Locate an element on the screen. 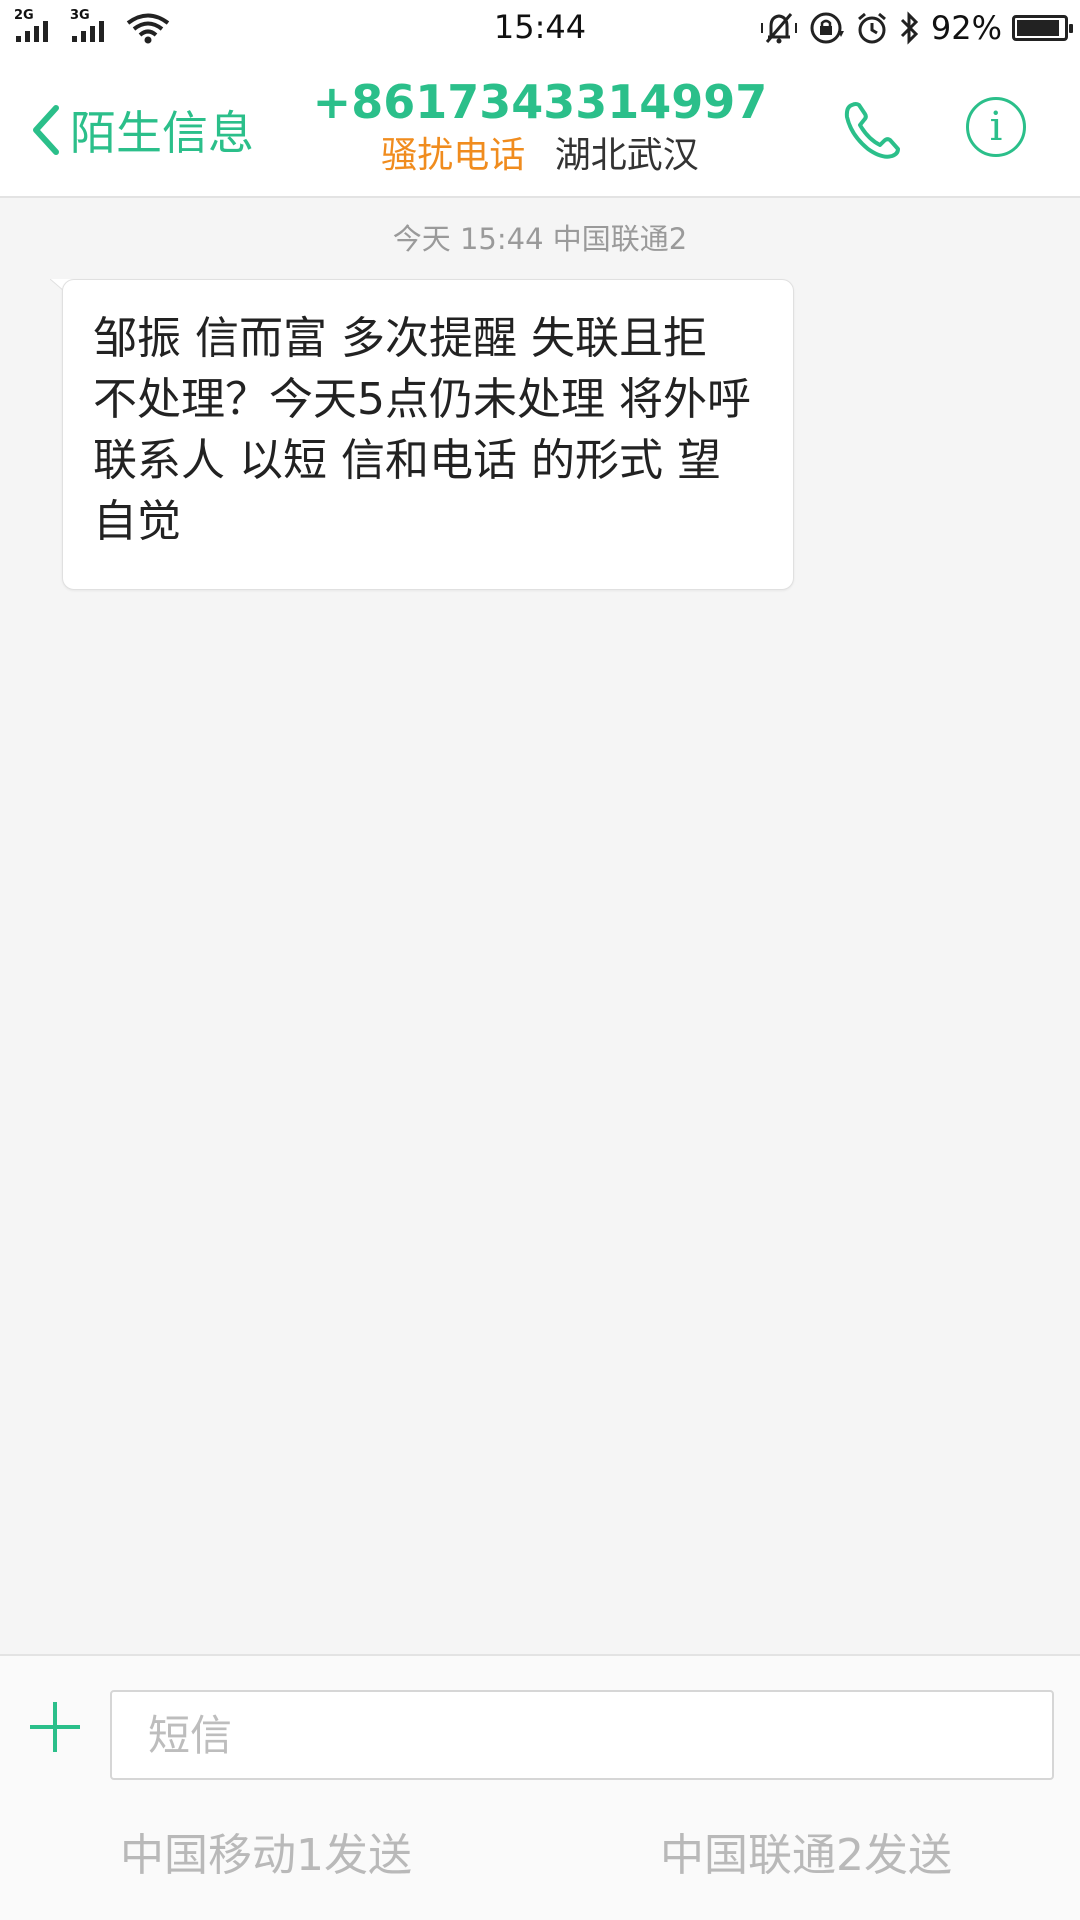 This screenshot has width=1080, height=1920. add-attachment-button is located at coordinates (55, 1727).